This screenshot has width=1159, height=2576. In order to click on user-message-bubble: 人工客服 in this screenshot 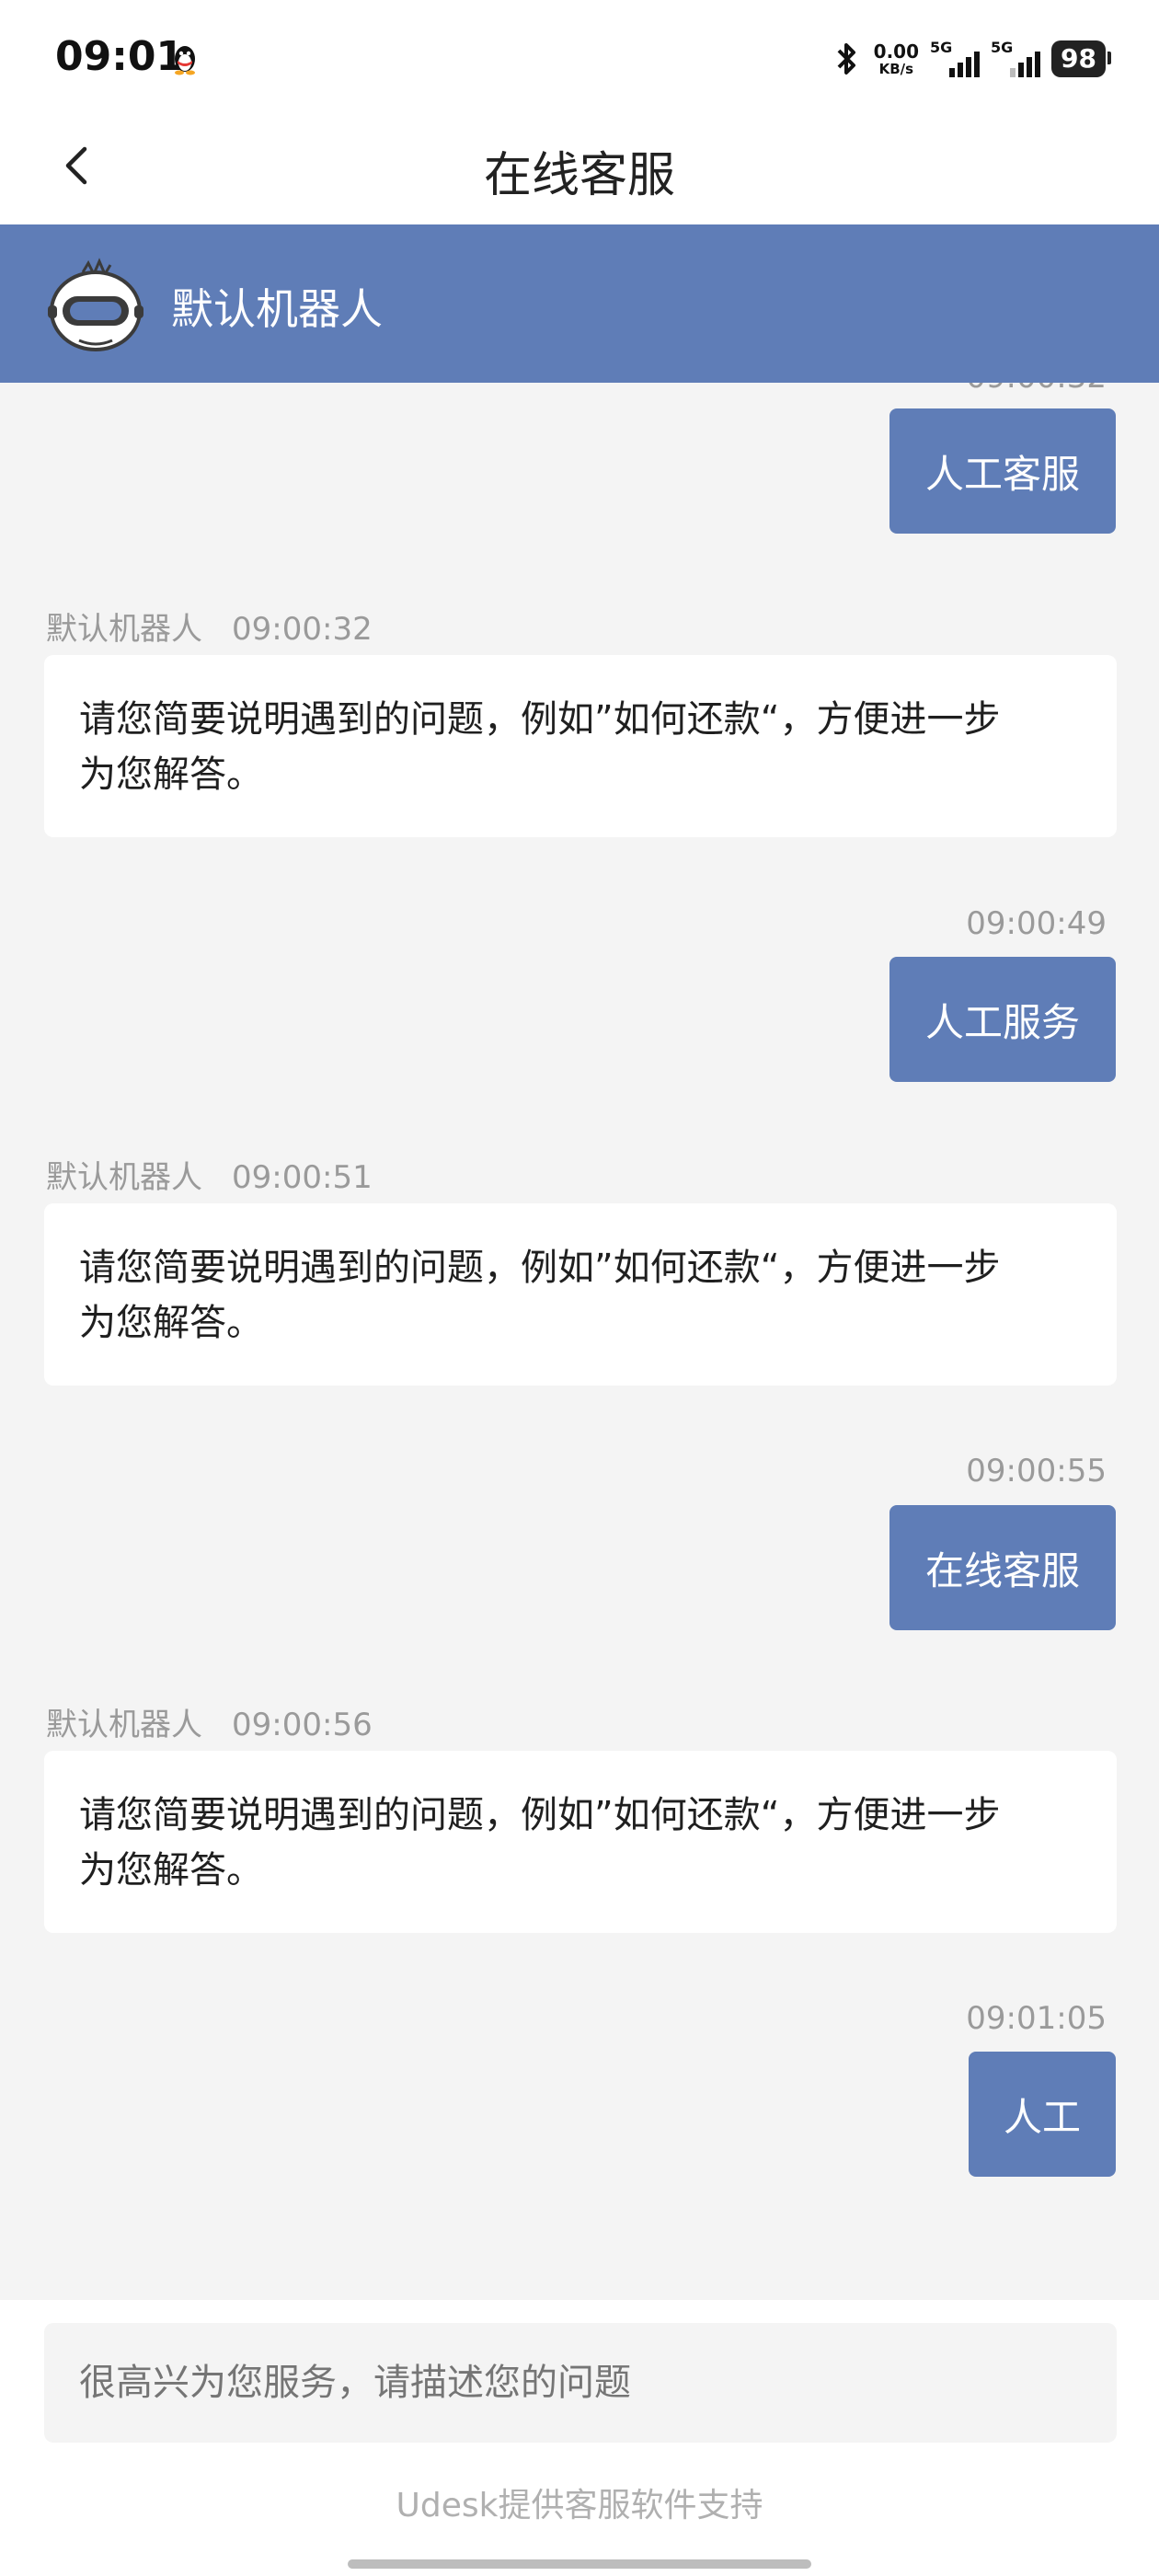, I will do `click(1002, 471)`.